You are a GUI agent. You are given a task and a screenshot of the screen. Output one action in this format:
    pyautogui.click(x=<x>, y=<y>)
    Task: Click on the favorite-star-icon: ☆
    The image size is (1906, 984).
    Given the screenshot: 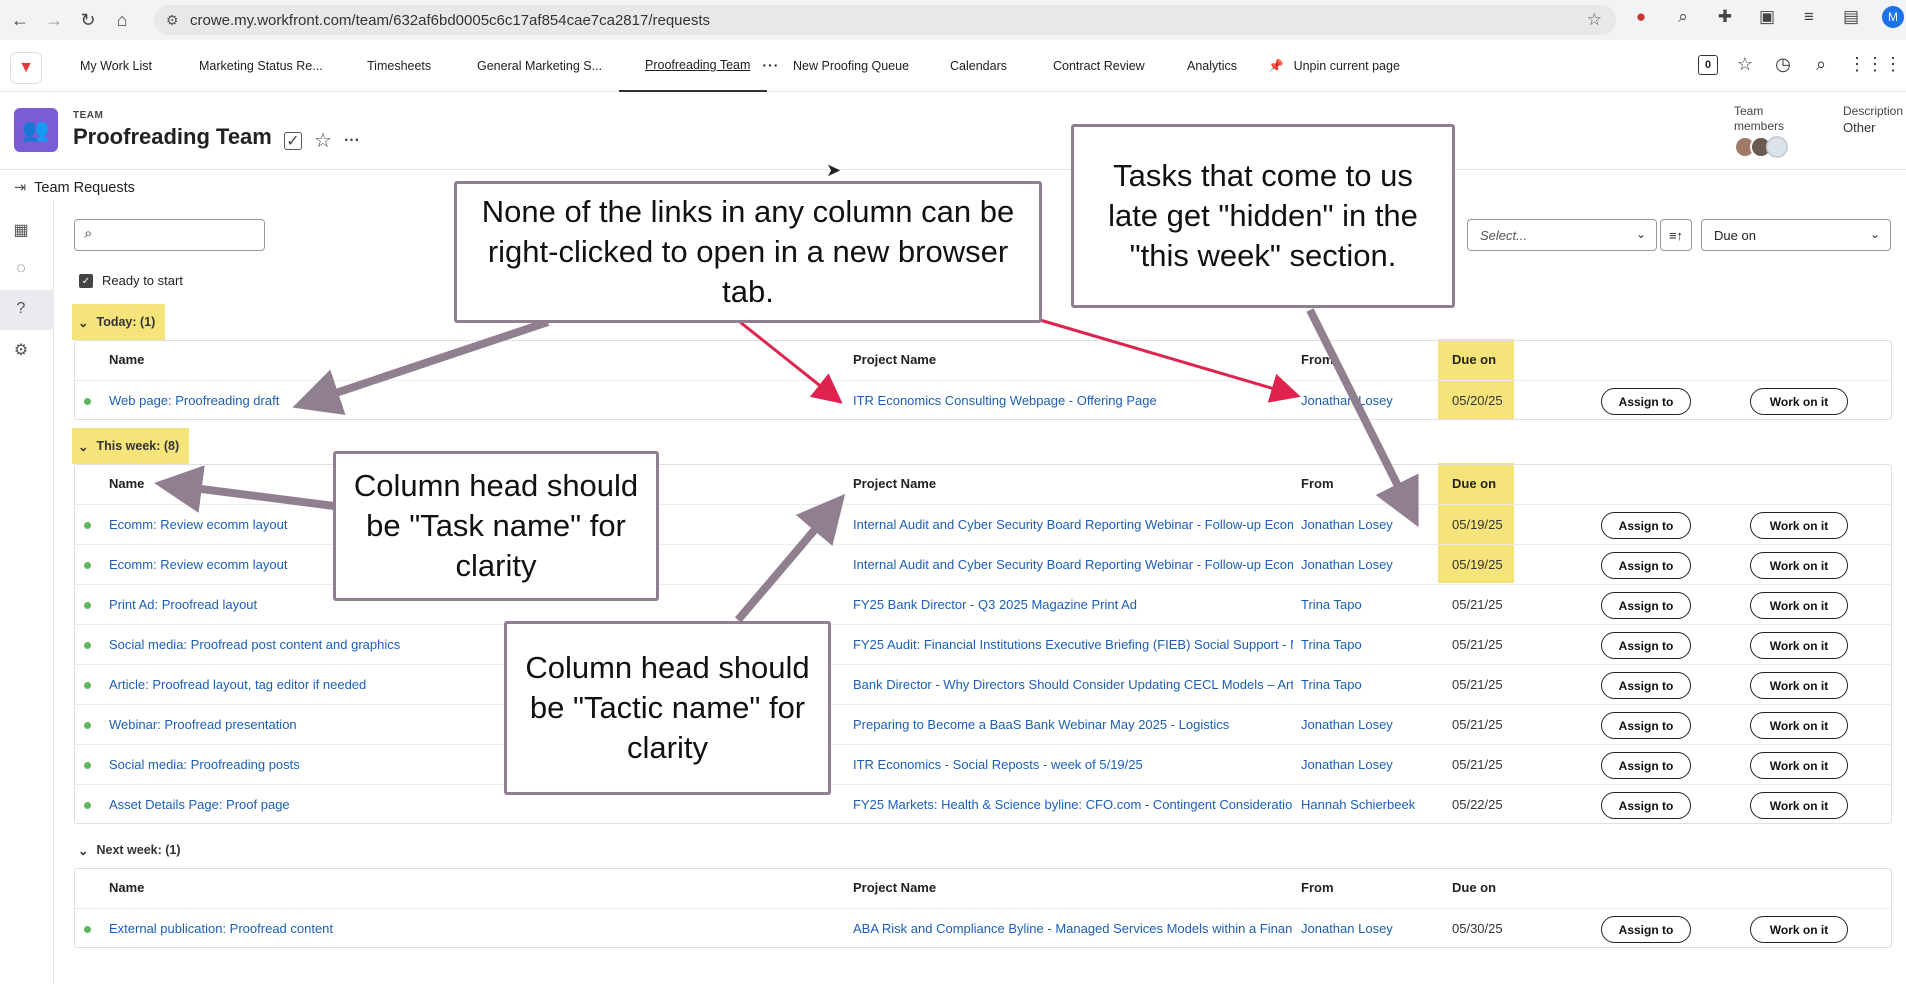 What is the action you would take?
    pyautogui.click(x=323, y=140)
    